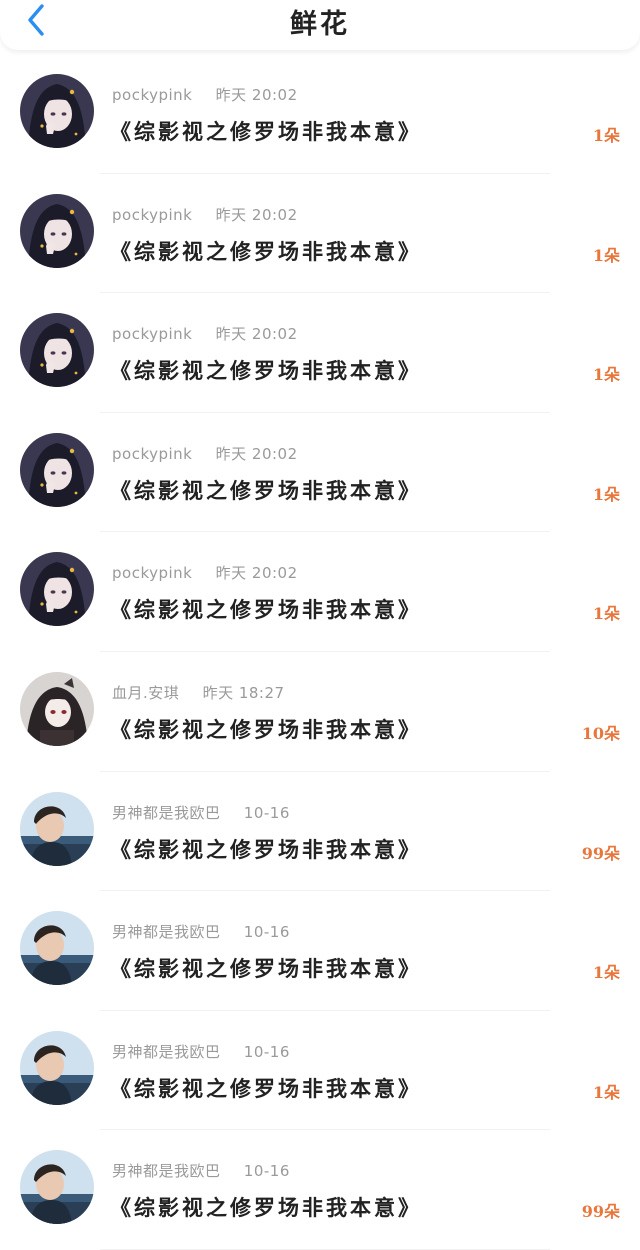 This screenshot has height=1250, width=640. What do you see at coordinates (243, 692) in the screenshot?
I see `timestamp: 昨天 18:27` at bounding box center [243, 692].